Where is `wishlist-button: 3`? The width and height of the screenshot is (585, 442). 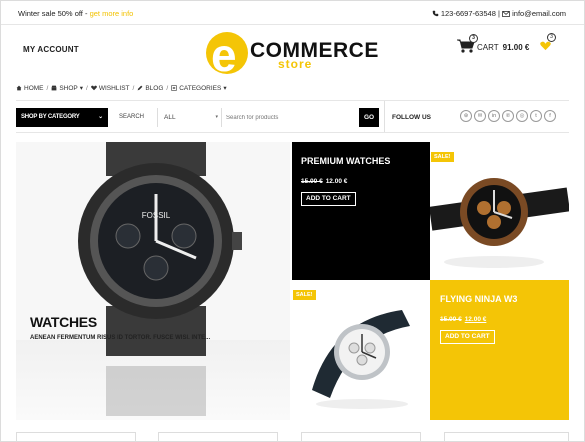
wishlist-button: 3 is located at coordinates (548, 44).